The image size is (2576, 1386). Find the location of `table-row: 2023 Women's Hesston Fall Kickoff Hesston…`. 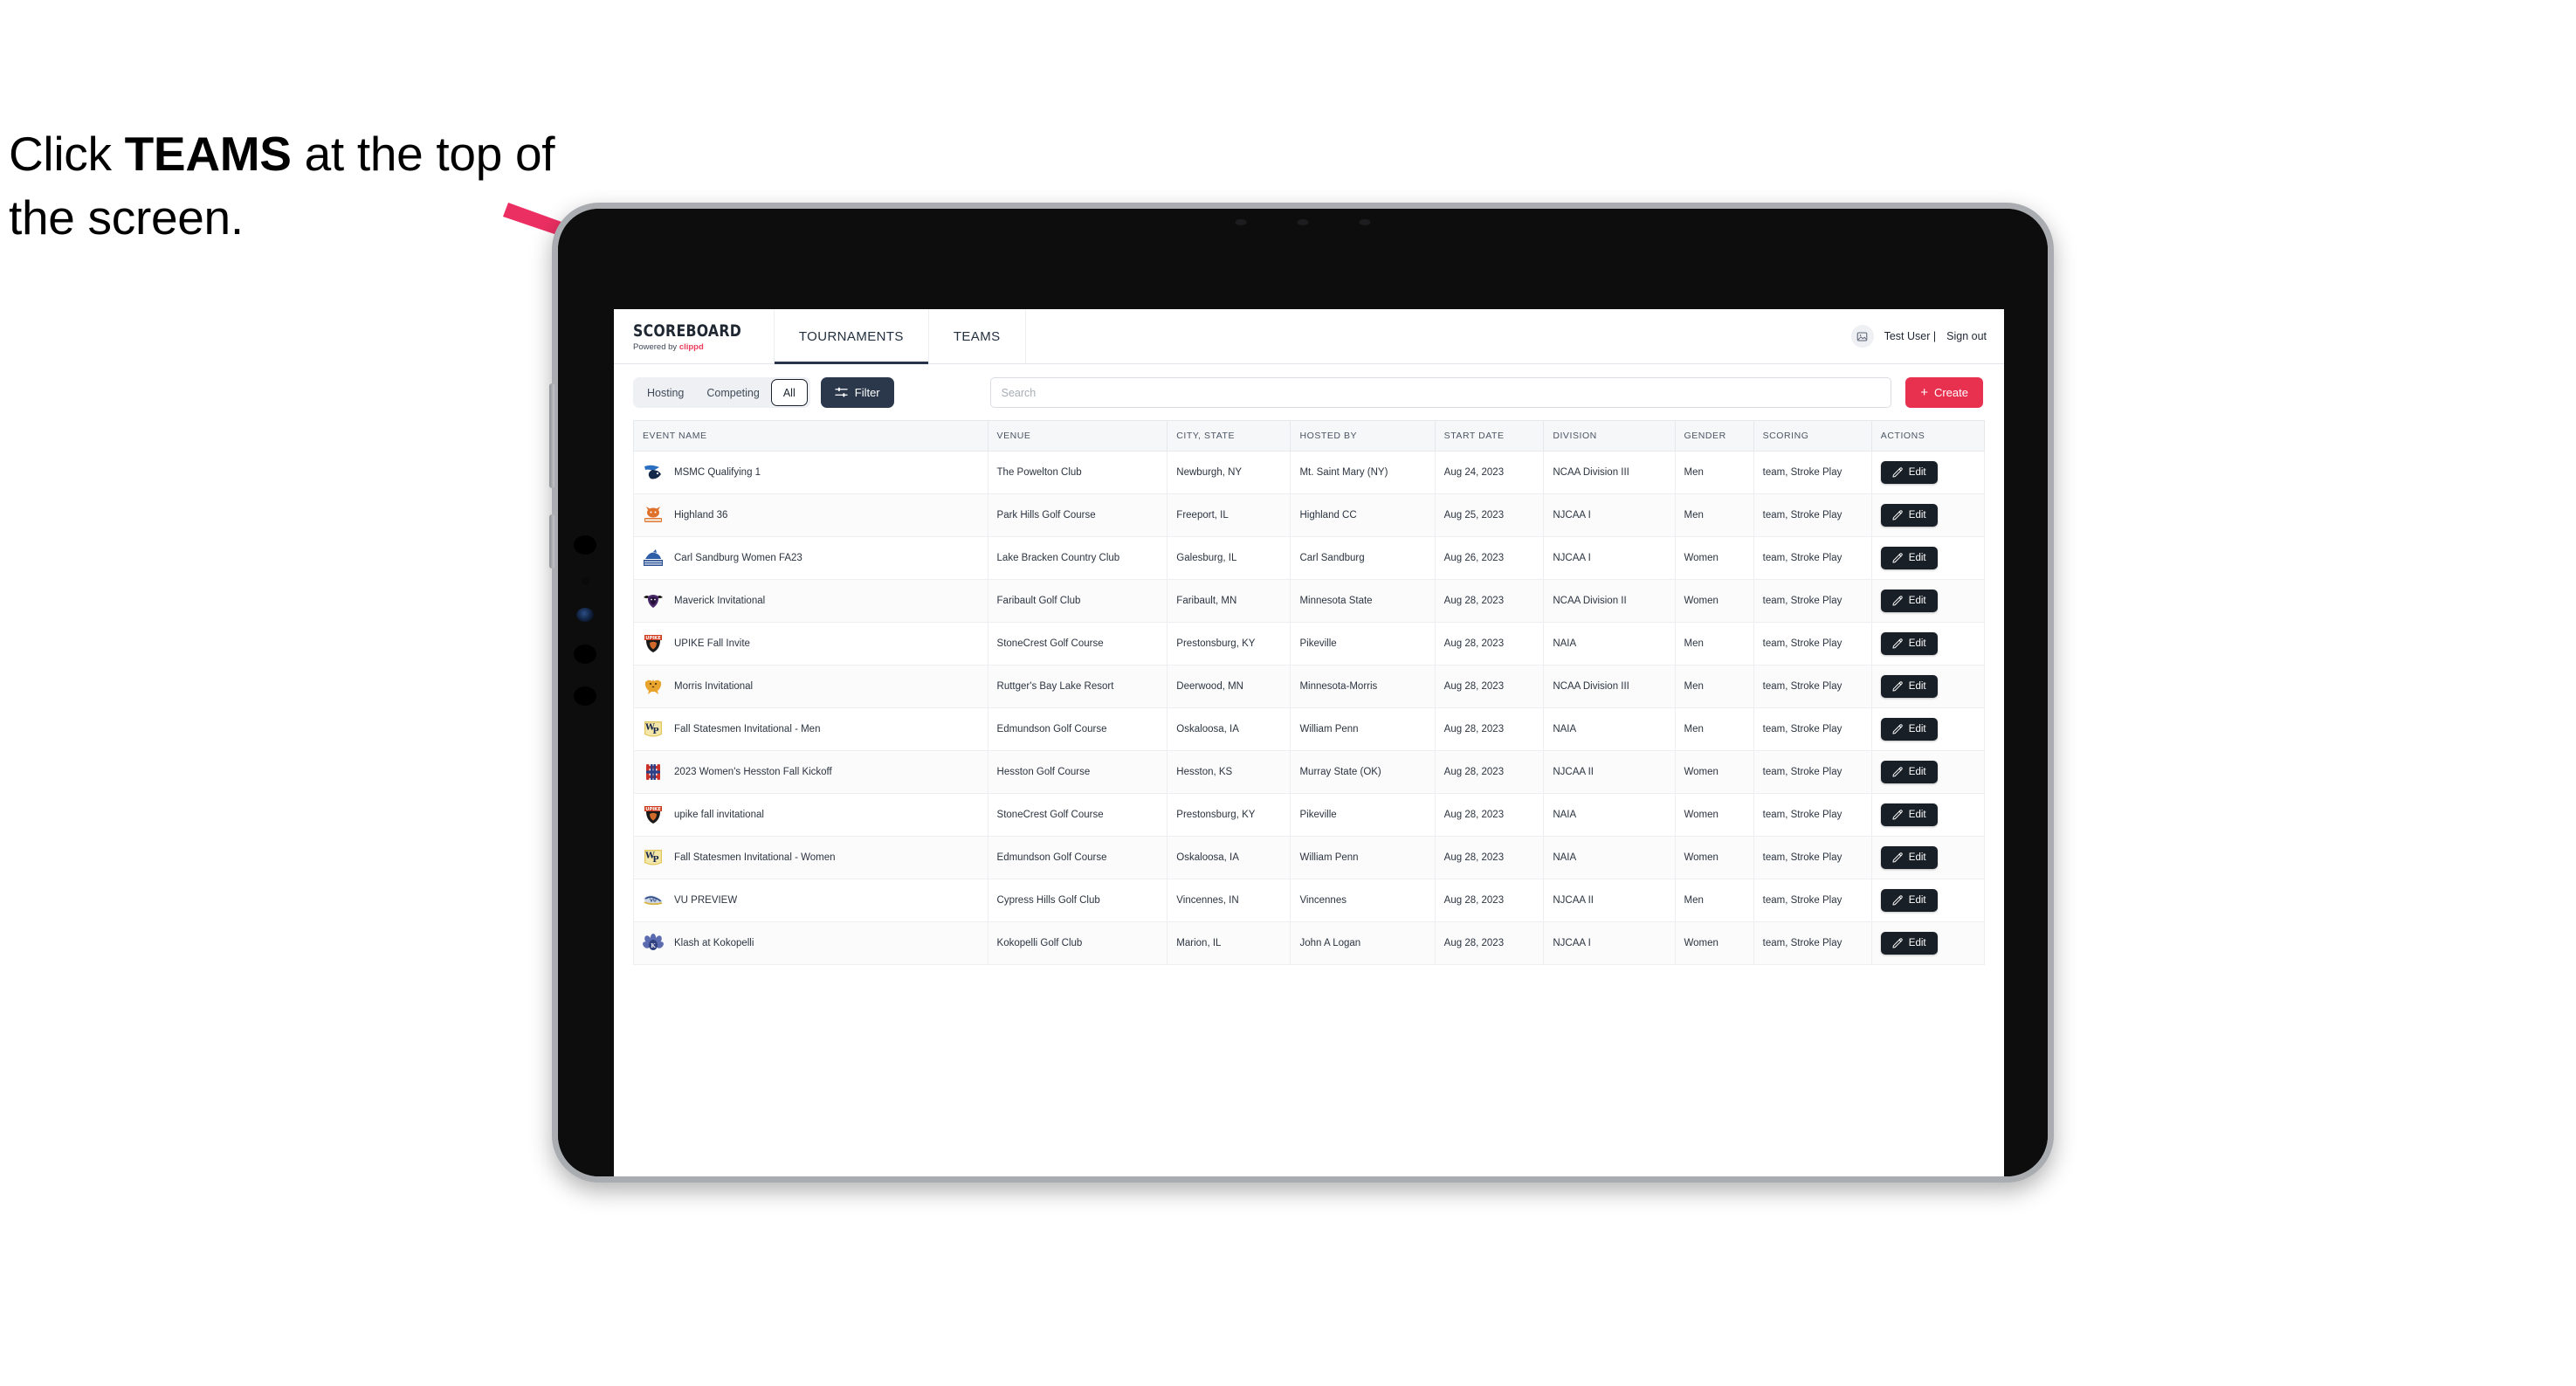

table-row: 2023 Women's Hesston Fall Kickoff Hesston… is located at coordinates (1309, 772).